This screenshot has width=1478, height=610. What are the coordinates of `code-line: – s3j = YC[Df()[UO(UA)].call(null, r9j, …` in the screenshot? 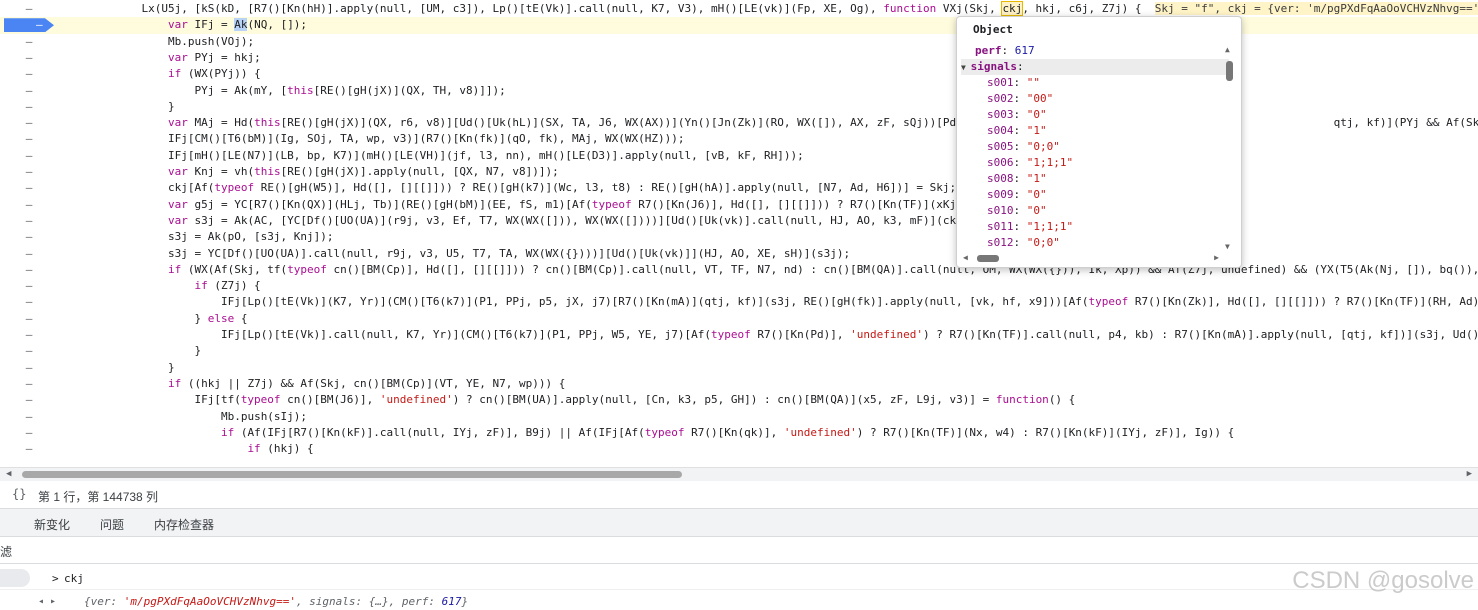 It's located at (739, 254).